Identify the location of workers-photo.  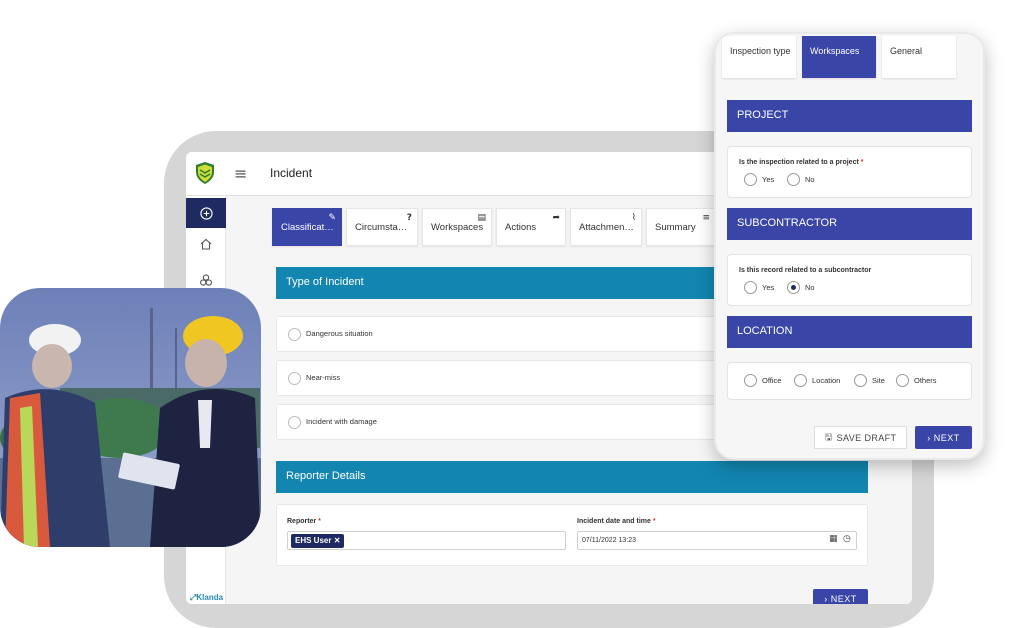
(130, 417).